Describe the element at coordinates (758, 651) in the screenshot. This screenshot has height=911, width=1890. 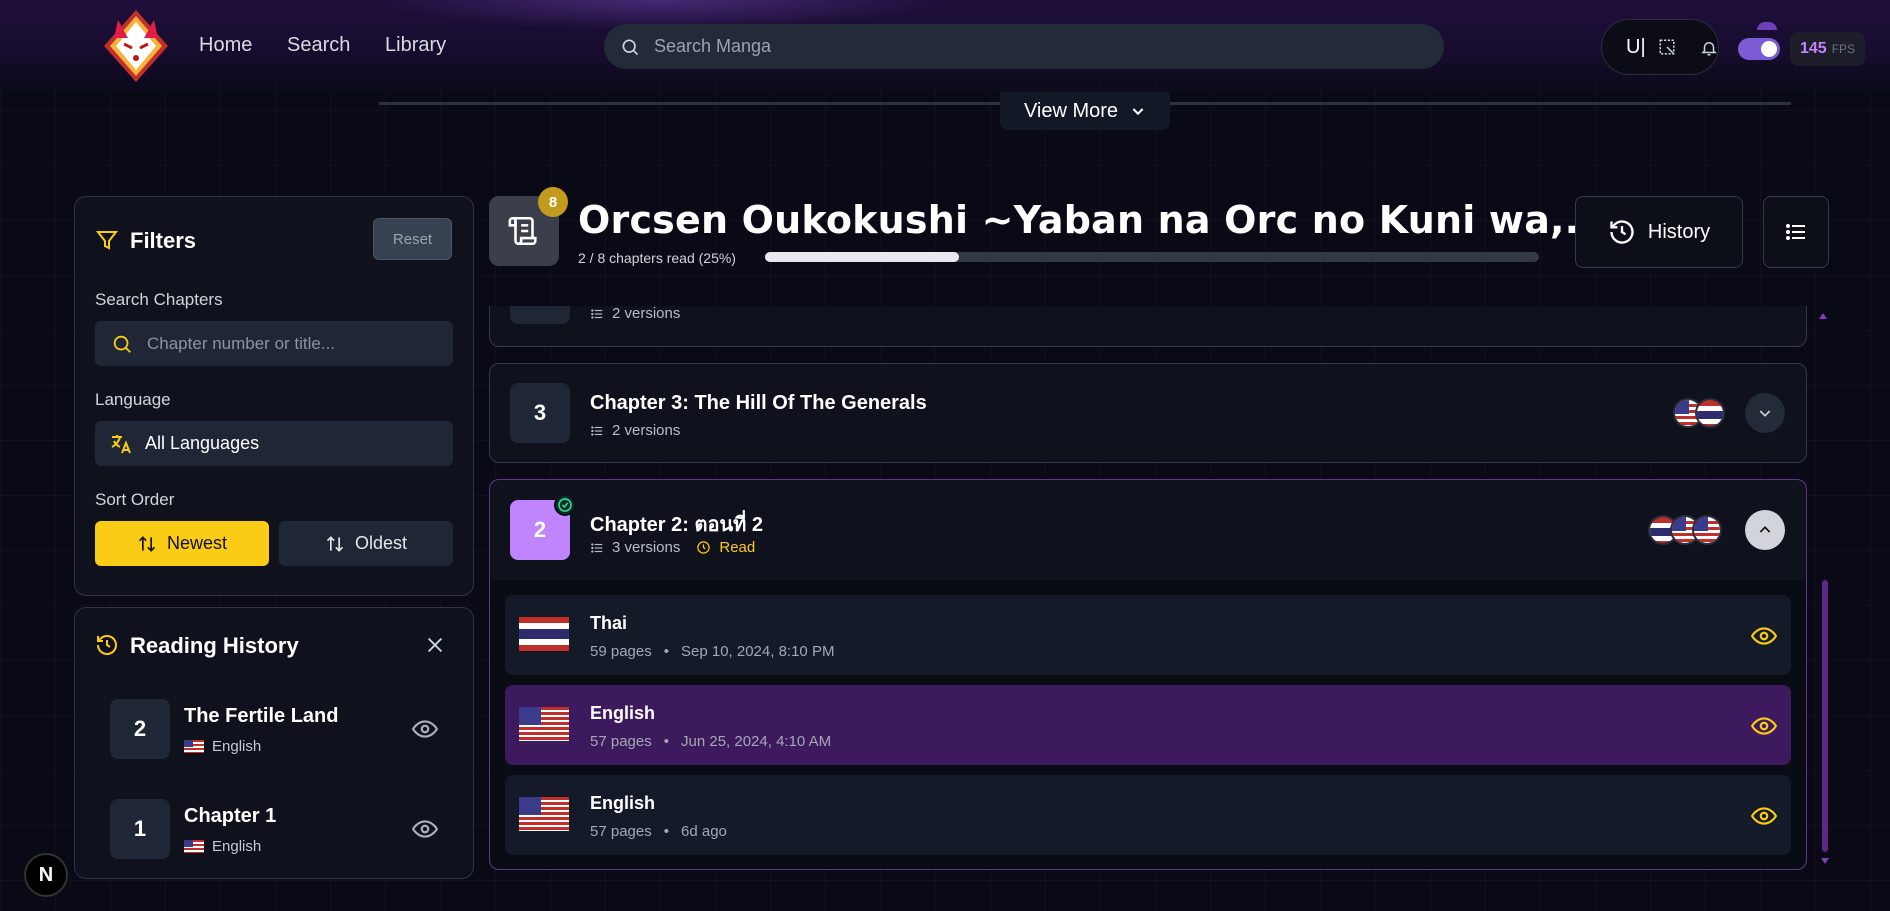
I see `version-date: Sep 10, 2024, 8:10 PM` at that location.